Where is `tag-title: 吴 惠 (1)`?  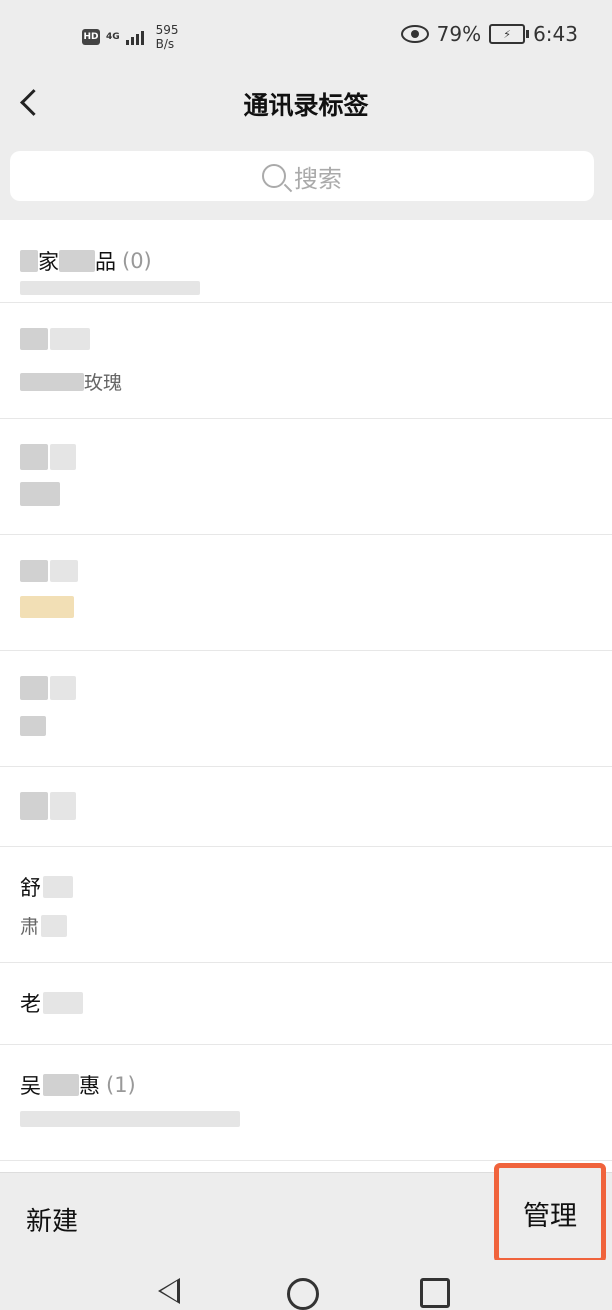
tag-title: 吴 惠 (1) is located at coordinates (78, 1085).